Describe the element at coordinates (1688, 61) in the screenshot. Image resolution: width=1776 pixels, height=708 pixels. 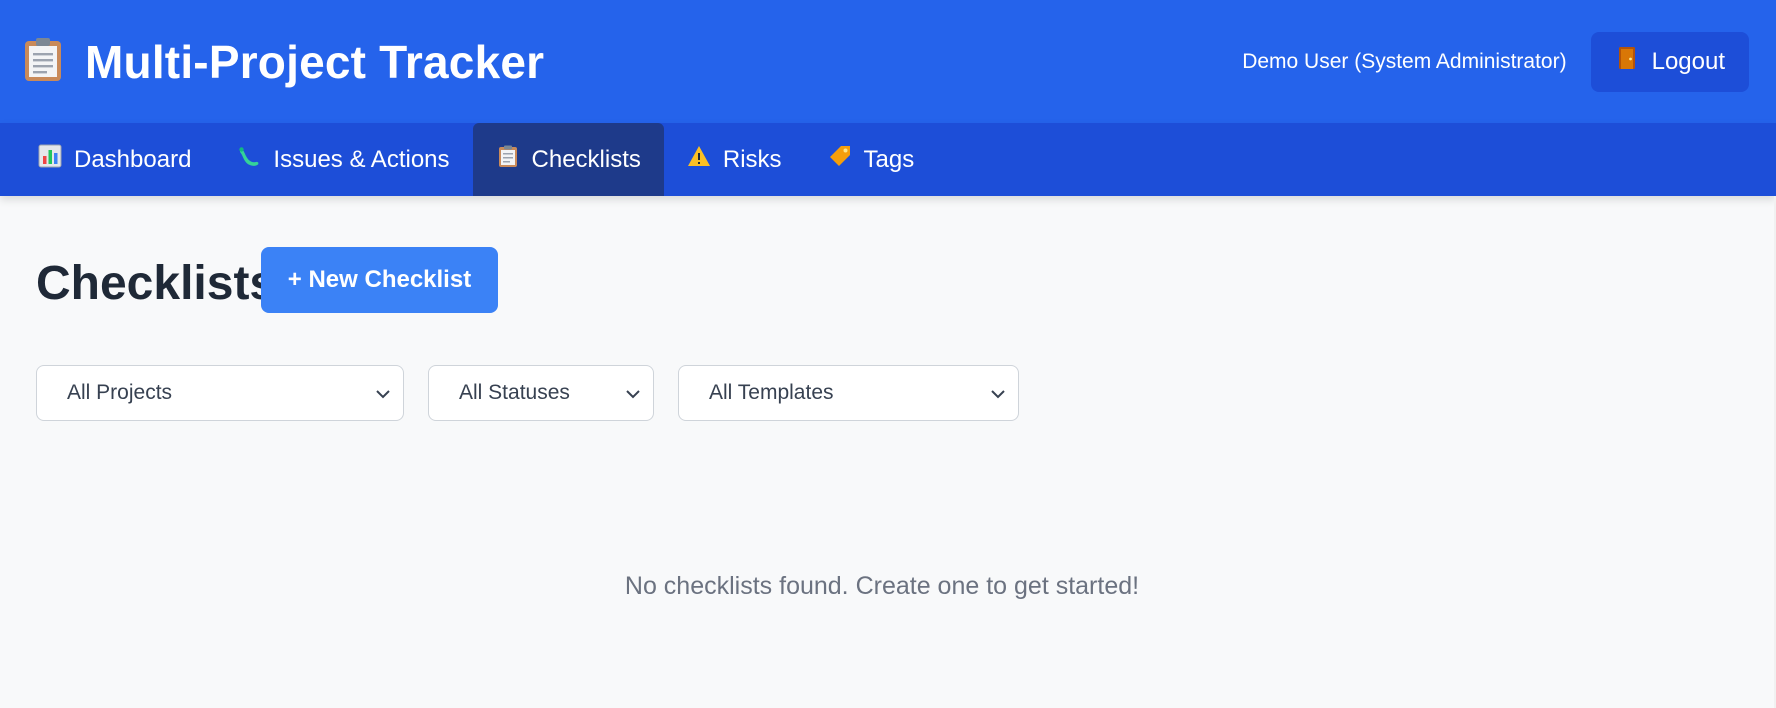
I see `logout-label: Logout` at that location.